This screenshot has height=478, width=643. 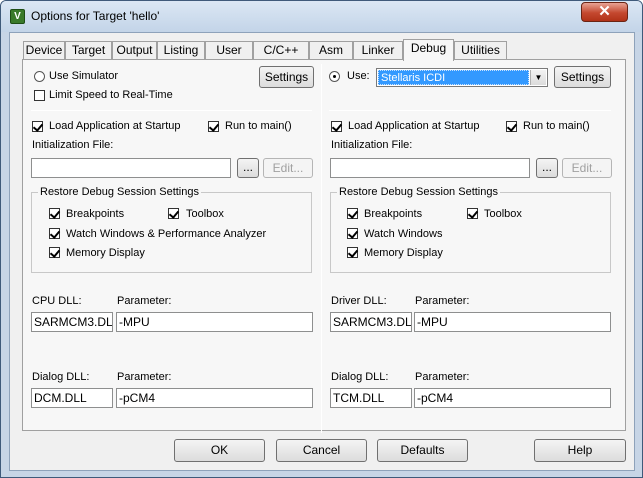 What do you see at coordinates (214, 322) in the screenshot?
I see `cpu-dll-param-input: -MPU` at bounding box center [214, 322].